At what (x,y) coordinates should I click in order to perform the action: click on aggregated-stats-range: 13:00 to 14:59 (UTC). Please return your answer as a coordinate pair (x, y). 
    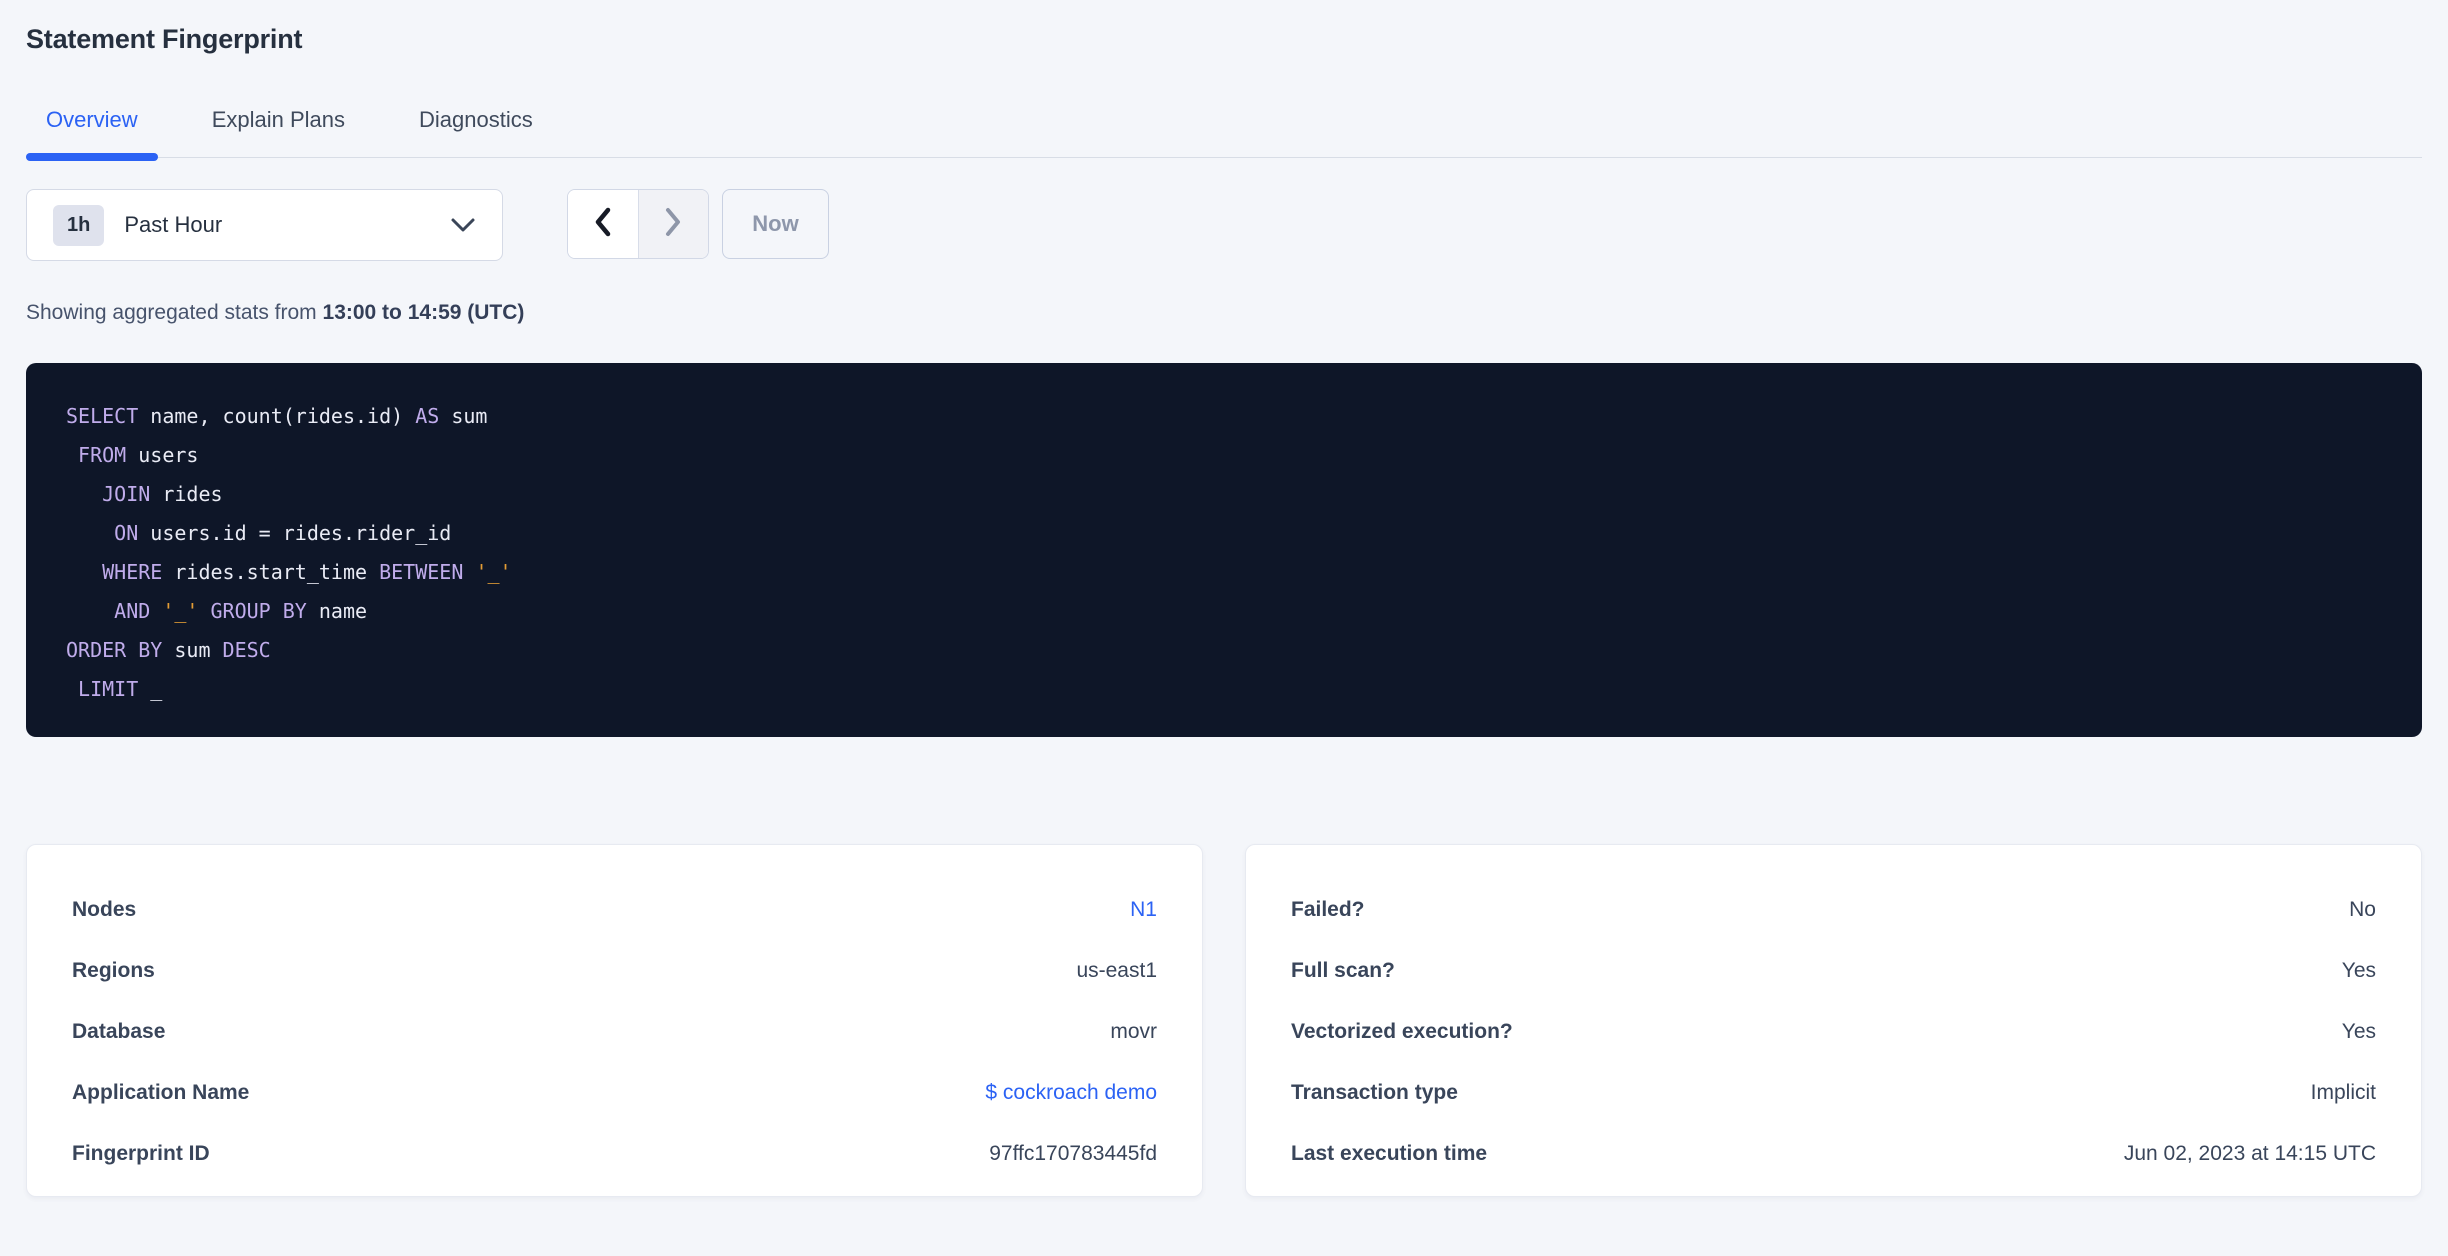
    Looking at the image, I should click on (423, 312).